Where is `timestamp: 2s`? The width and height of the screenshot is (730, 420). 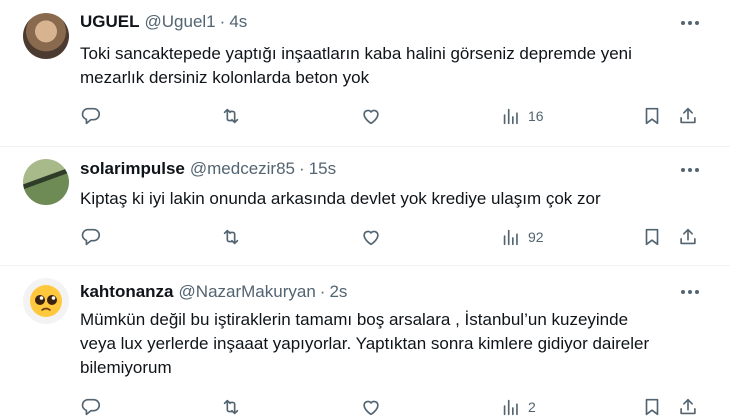
timestamp: 2s is located at coordinates (338, 292).